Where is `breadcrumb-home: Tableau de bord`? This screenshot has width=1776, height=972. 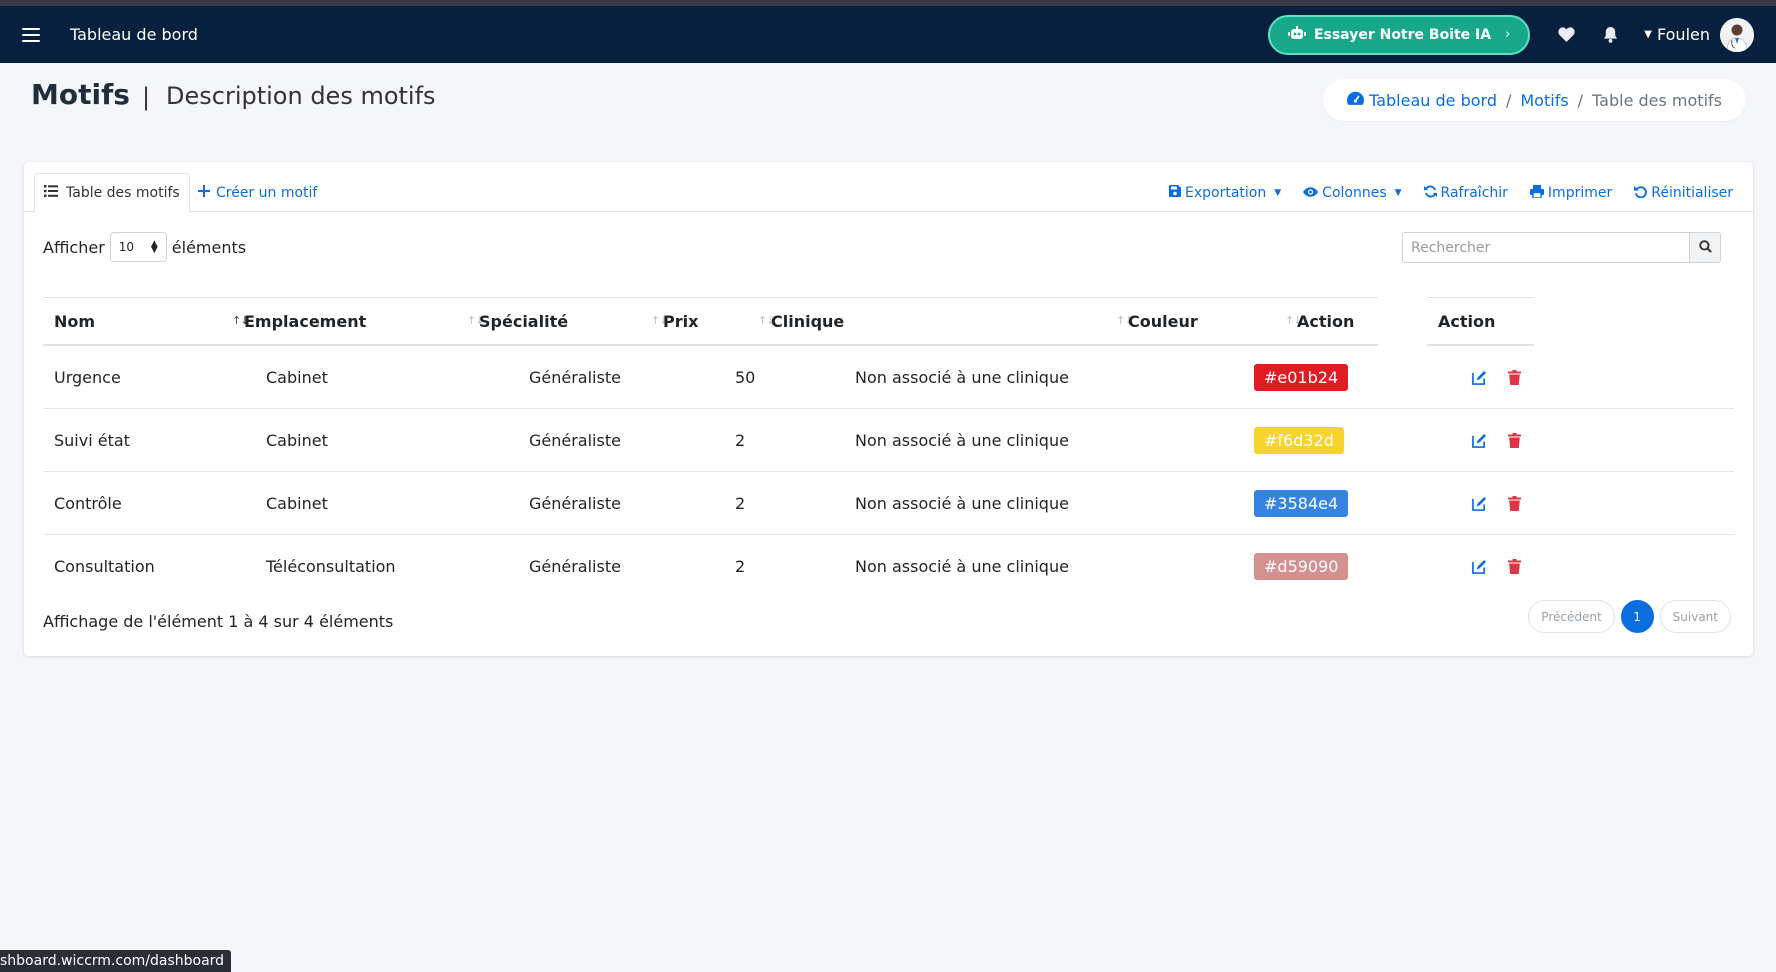
breadcrumb-home: Tableau de bord is located at coordinates (1422, 100).